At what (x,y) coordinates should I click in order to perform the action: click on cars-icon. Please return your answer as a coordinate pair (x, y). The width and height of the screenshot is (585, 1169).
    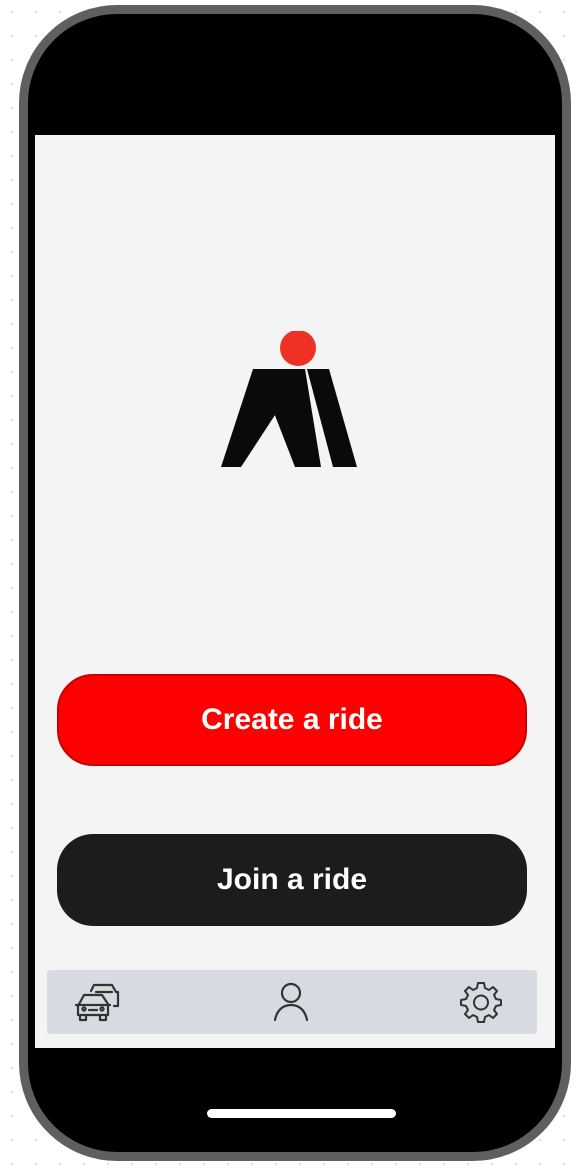
    Looking at the image, I should click on (97, 1002).